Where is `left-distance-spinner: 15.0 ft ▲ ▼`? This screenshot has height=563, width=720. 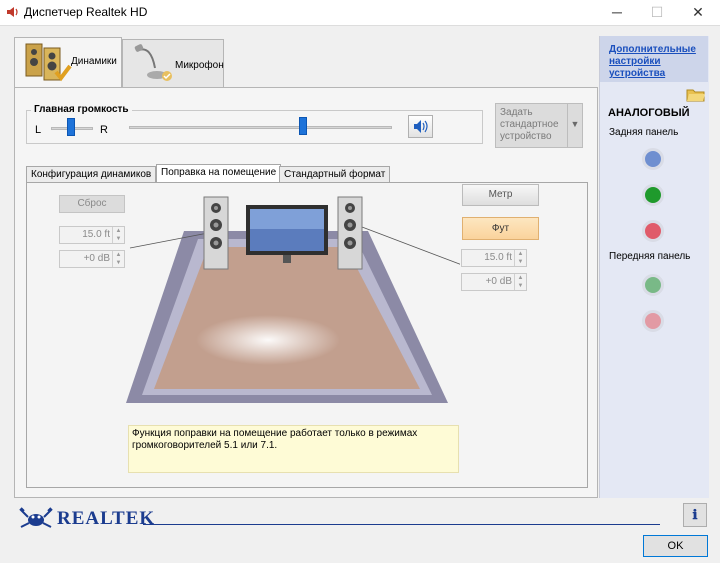 left-distance-spinner: 15.0 ft ▲ ▼ is located at coordinates (92, 235).